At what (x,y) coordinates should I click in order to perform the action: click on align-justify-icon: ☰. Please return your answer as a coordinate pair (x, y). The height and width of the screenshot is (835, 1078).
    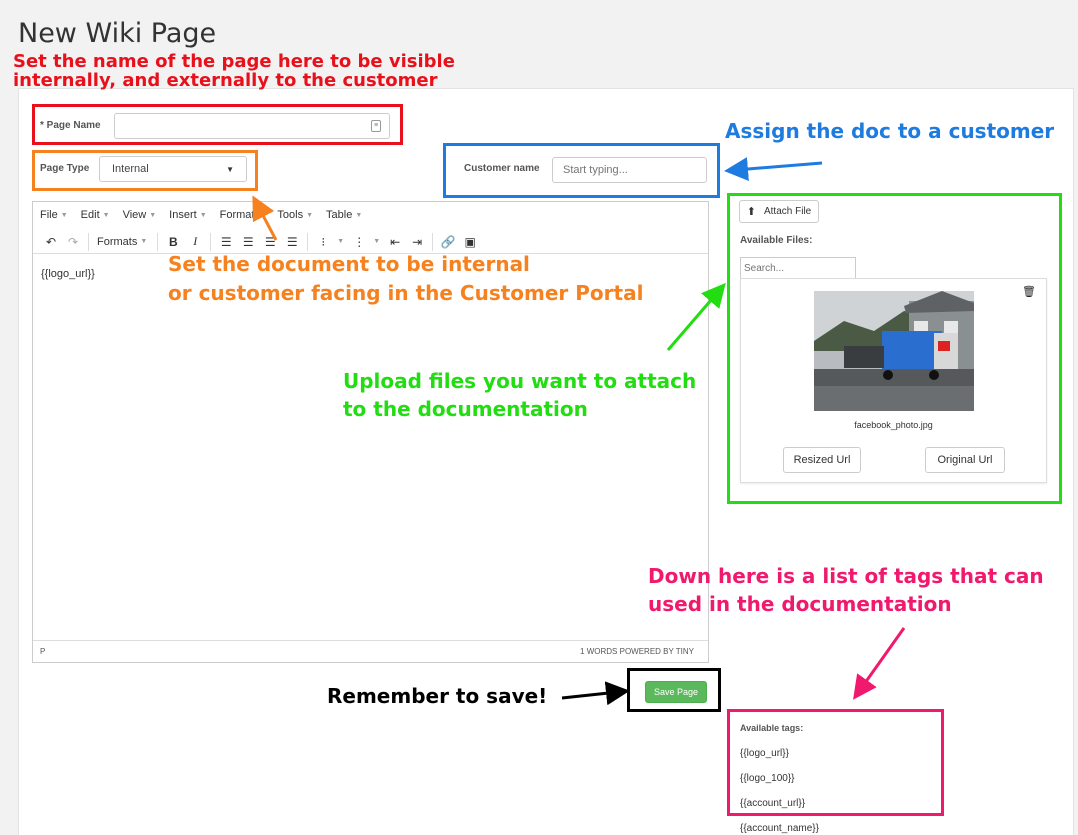
    Looking at the image, I should click on (292, 242).